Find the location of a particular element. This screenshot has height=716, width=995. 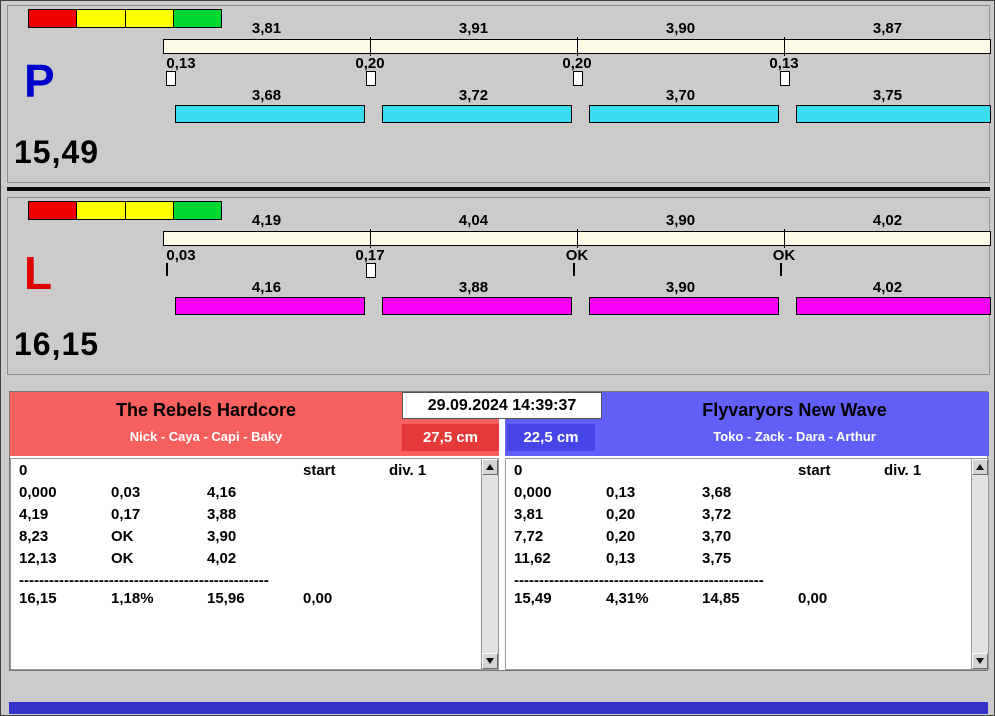

total-time: 15,49 is located at coordinates (57, 152).